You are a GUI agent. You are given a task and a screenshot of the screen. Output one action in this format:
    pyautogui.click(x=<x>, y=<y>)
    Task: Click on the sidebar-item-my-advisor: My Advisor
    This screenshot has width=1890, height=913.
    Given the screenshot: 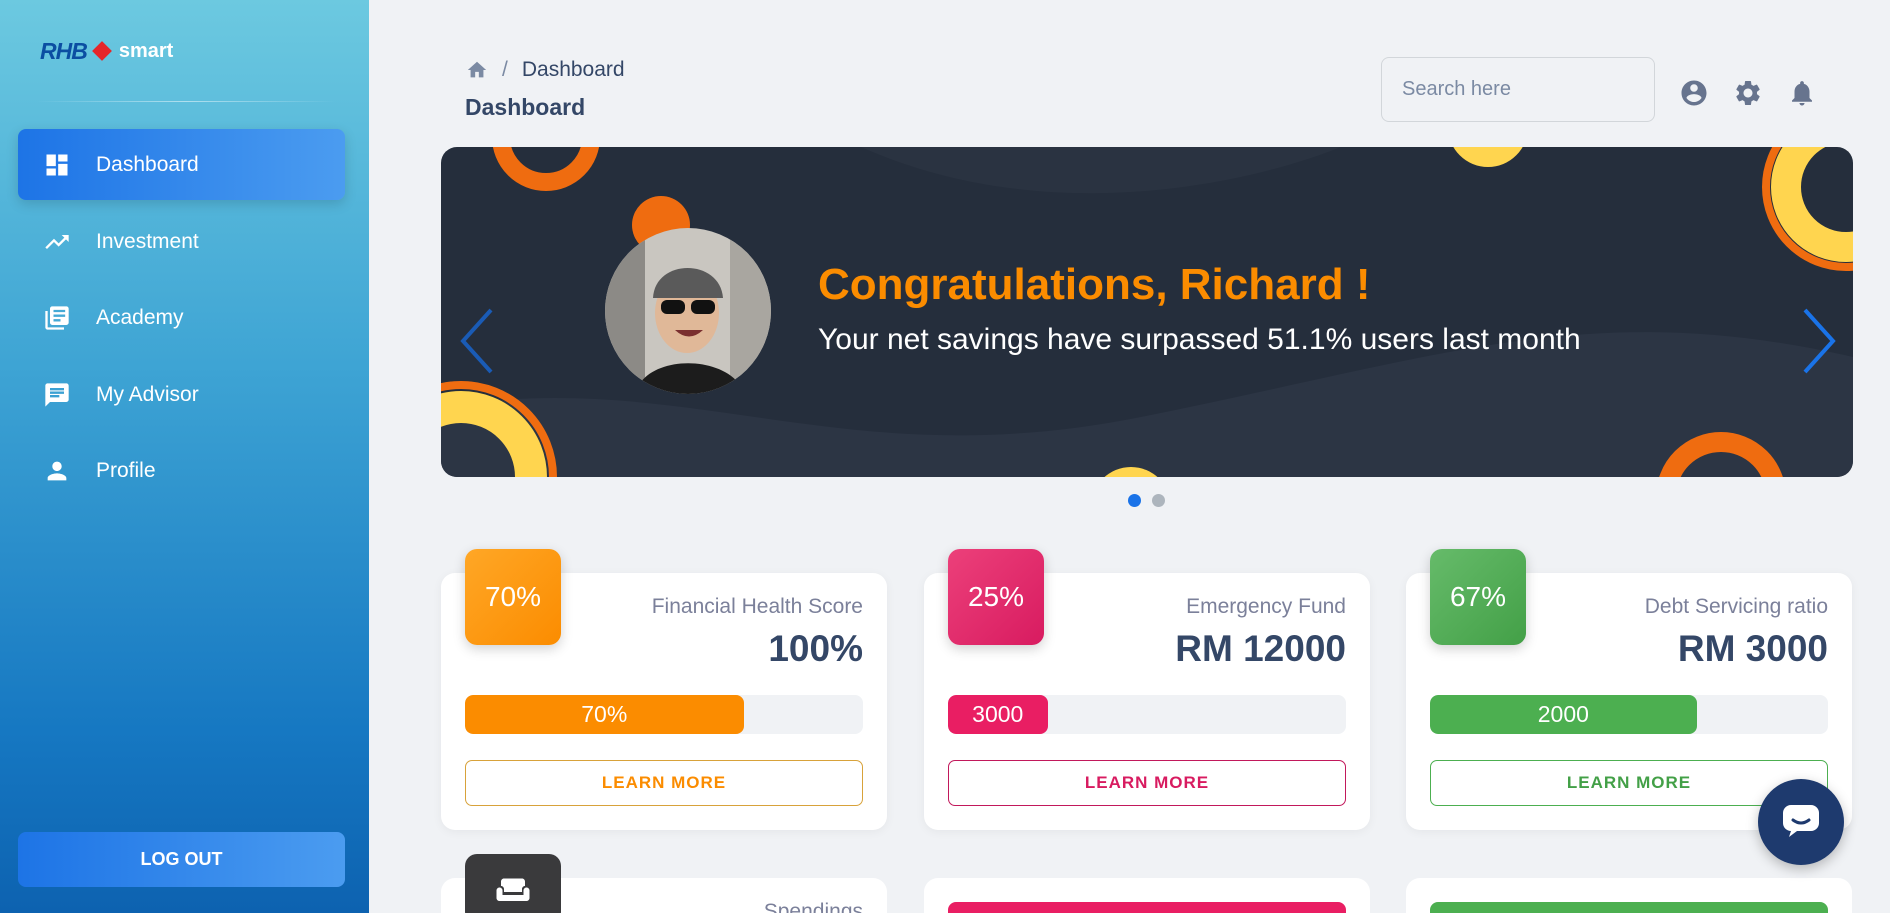 What is the action you would take?
    pyautogui.click(x=181, y=394)
    